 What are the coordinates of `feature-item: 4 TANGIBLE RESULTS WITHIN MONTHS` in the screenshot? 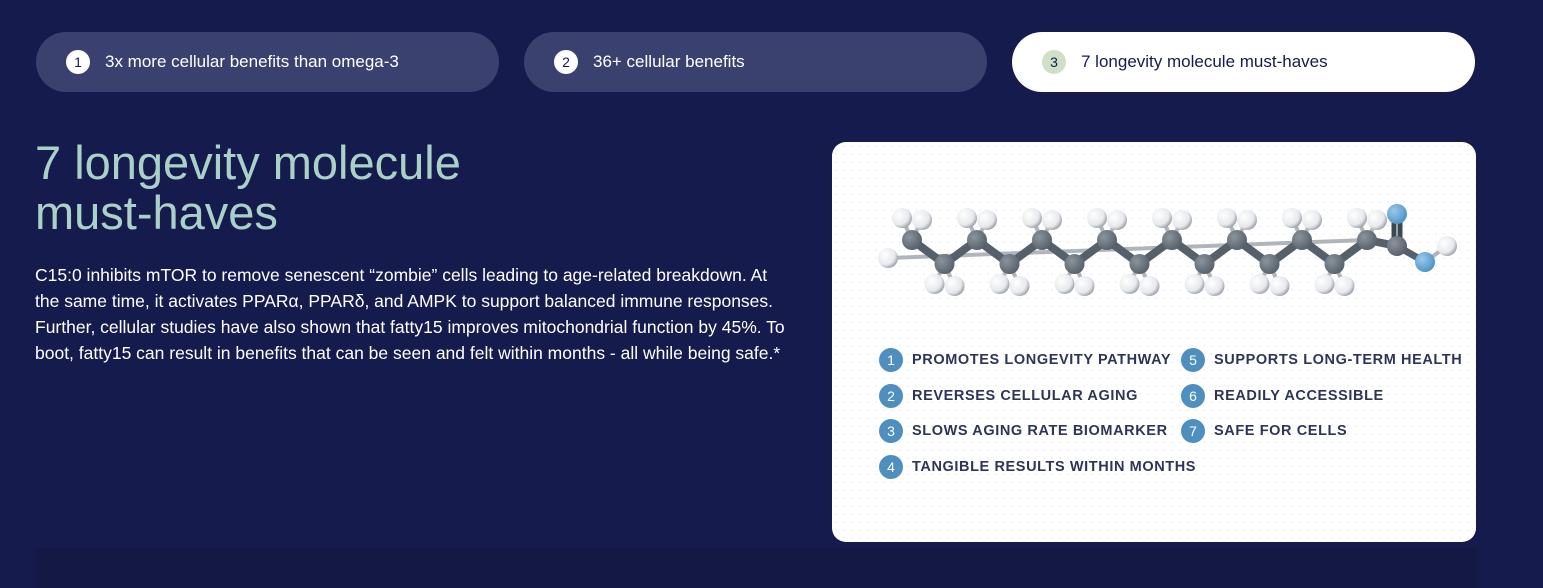 It's located at (1037, 467).